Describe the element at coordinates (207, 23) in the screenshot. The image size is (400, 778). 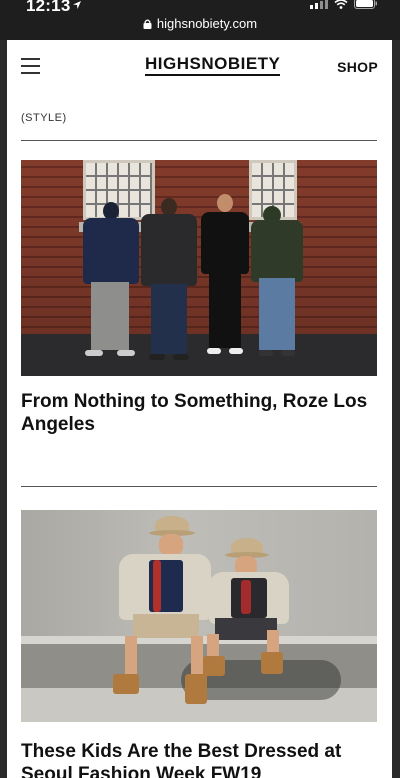
I see `url-text: highsnobiety.com` at that location.